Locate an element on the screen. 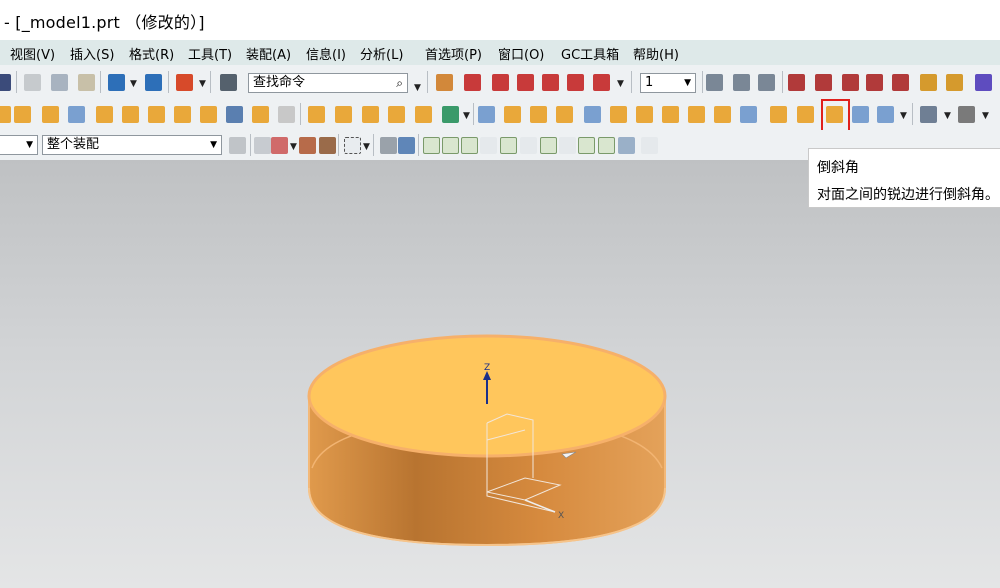 Image resolution: width=1000 pixels, height=588 pixels. cut-icon is located at coordinates (32, 82).